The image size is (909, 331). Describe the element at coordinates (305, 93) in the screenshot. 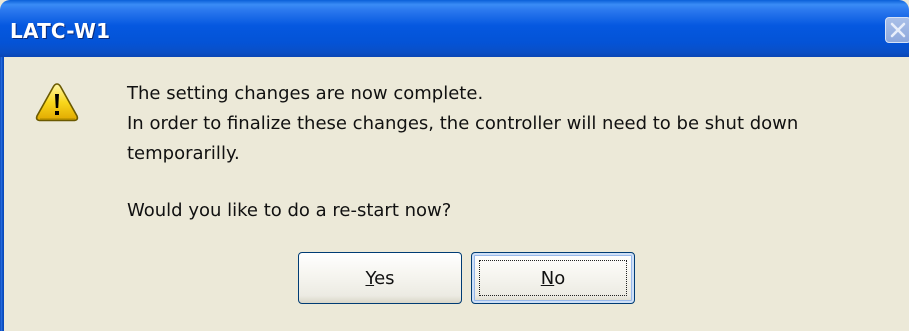

I see `message-line: The setting changes are now complete.` at that location.